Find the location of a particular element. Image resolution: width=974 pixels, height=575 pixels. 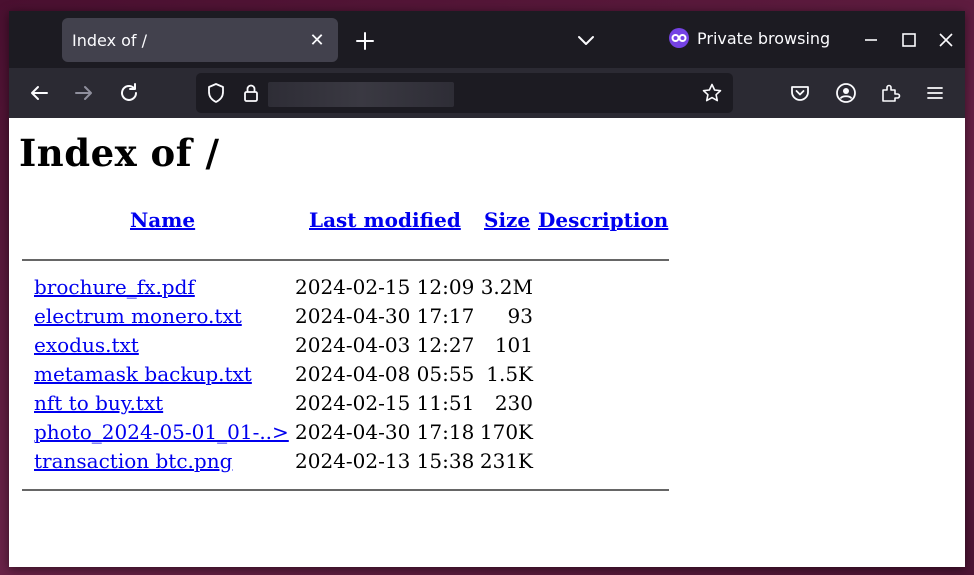

page-title: Index of / is located at coordinates (119, 153).